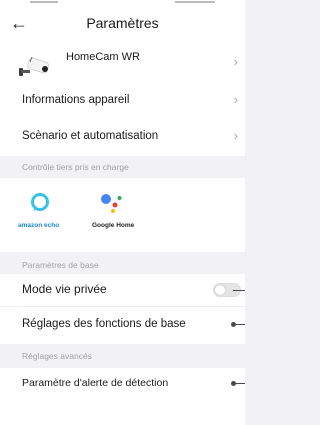 Image resolution: width=320 pixels, height=425 pixels. What do you see at coordinates (75, 167) in the screenshot?
I see `third-party-section-title: Contrôle tiers pris en charge` at bounding box center [75, 167].